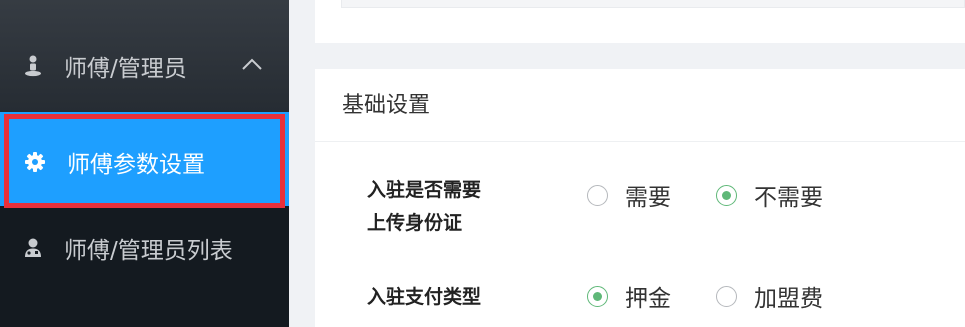  Describe the element at coordinates (136, 165) in the screenshot. I see `sidebar-item-label: 师傅参数设置` at that location.